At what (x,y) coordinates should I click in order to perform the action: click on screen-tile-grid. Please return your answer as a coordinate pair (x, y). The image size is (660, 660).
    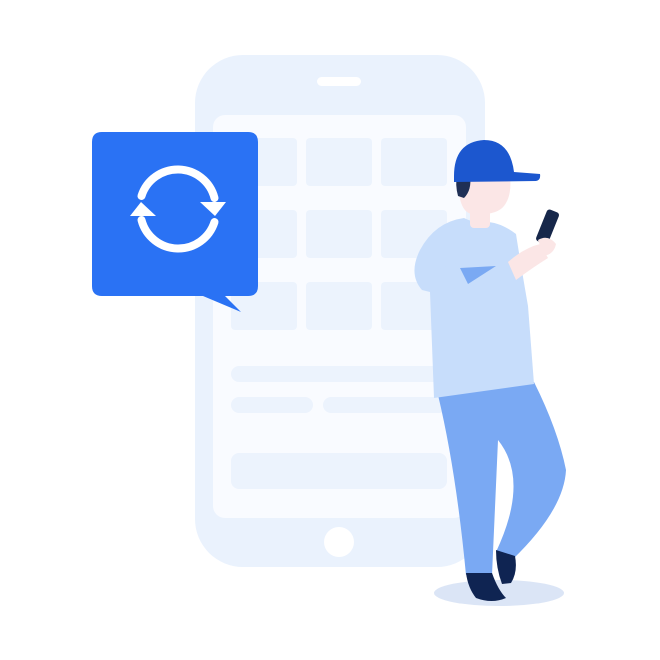
    Looking at the image, I should click on (339, 234).